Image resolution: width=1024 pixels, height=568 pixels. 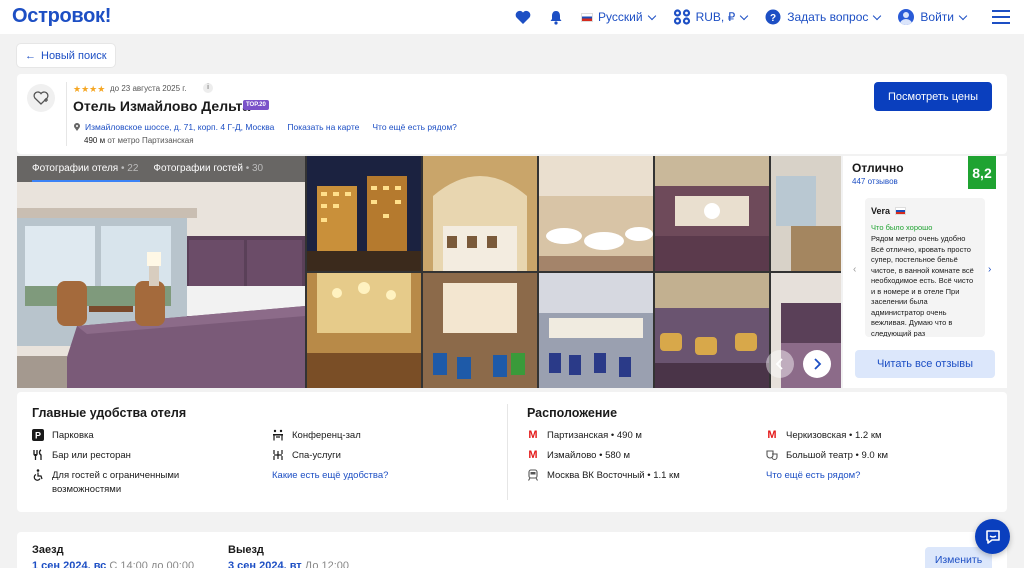 What do you see at coordinates (61, 16) in the screenshot?
I see `logo: Островок!` at bounding box center [61, 16].